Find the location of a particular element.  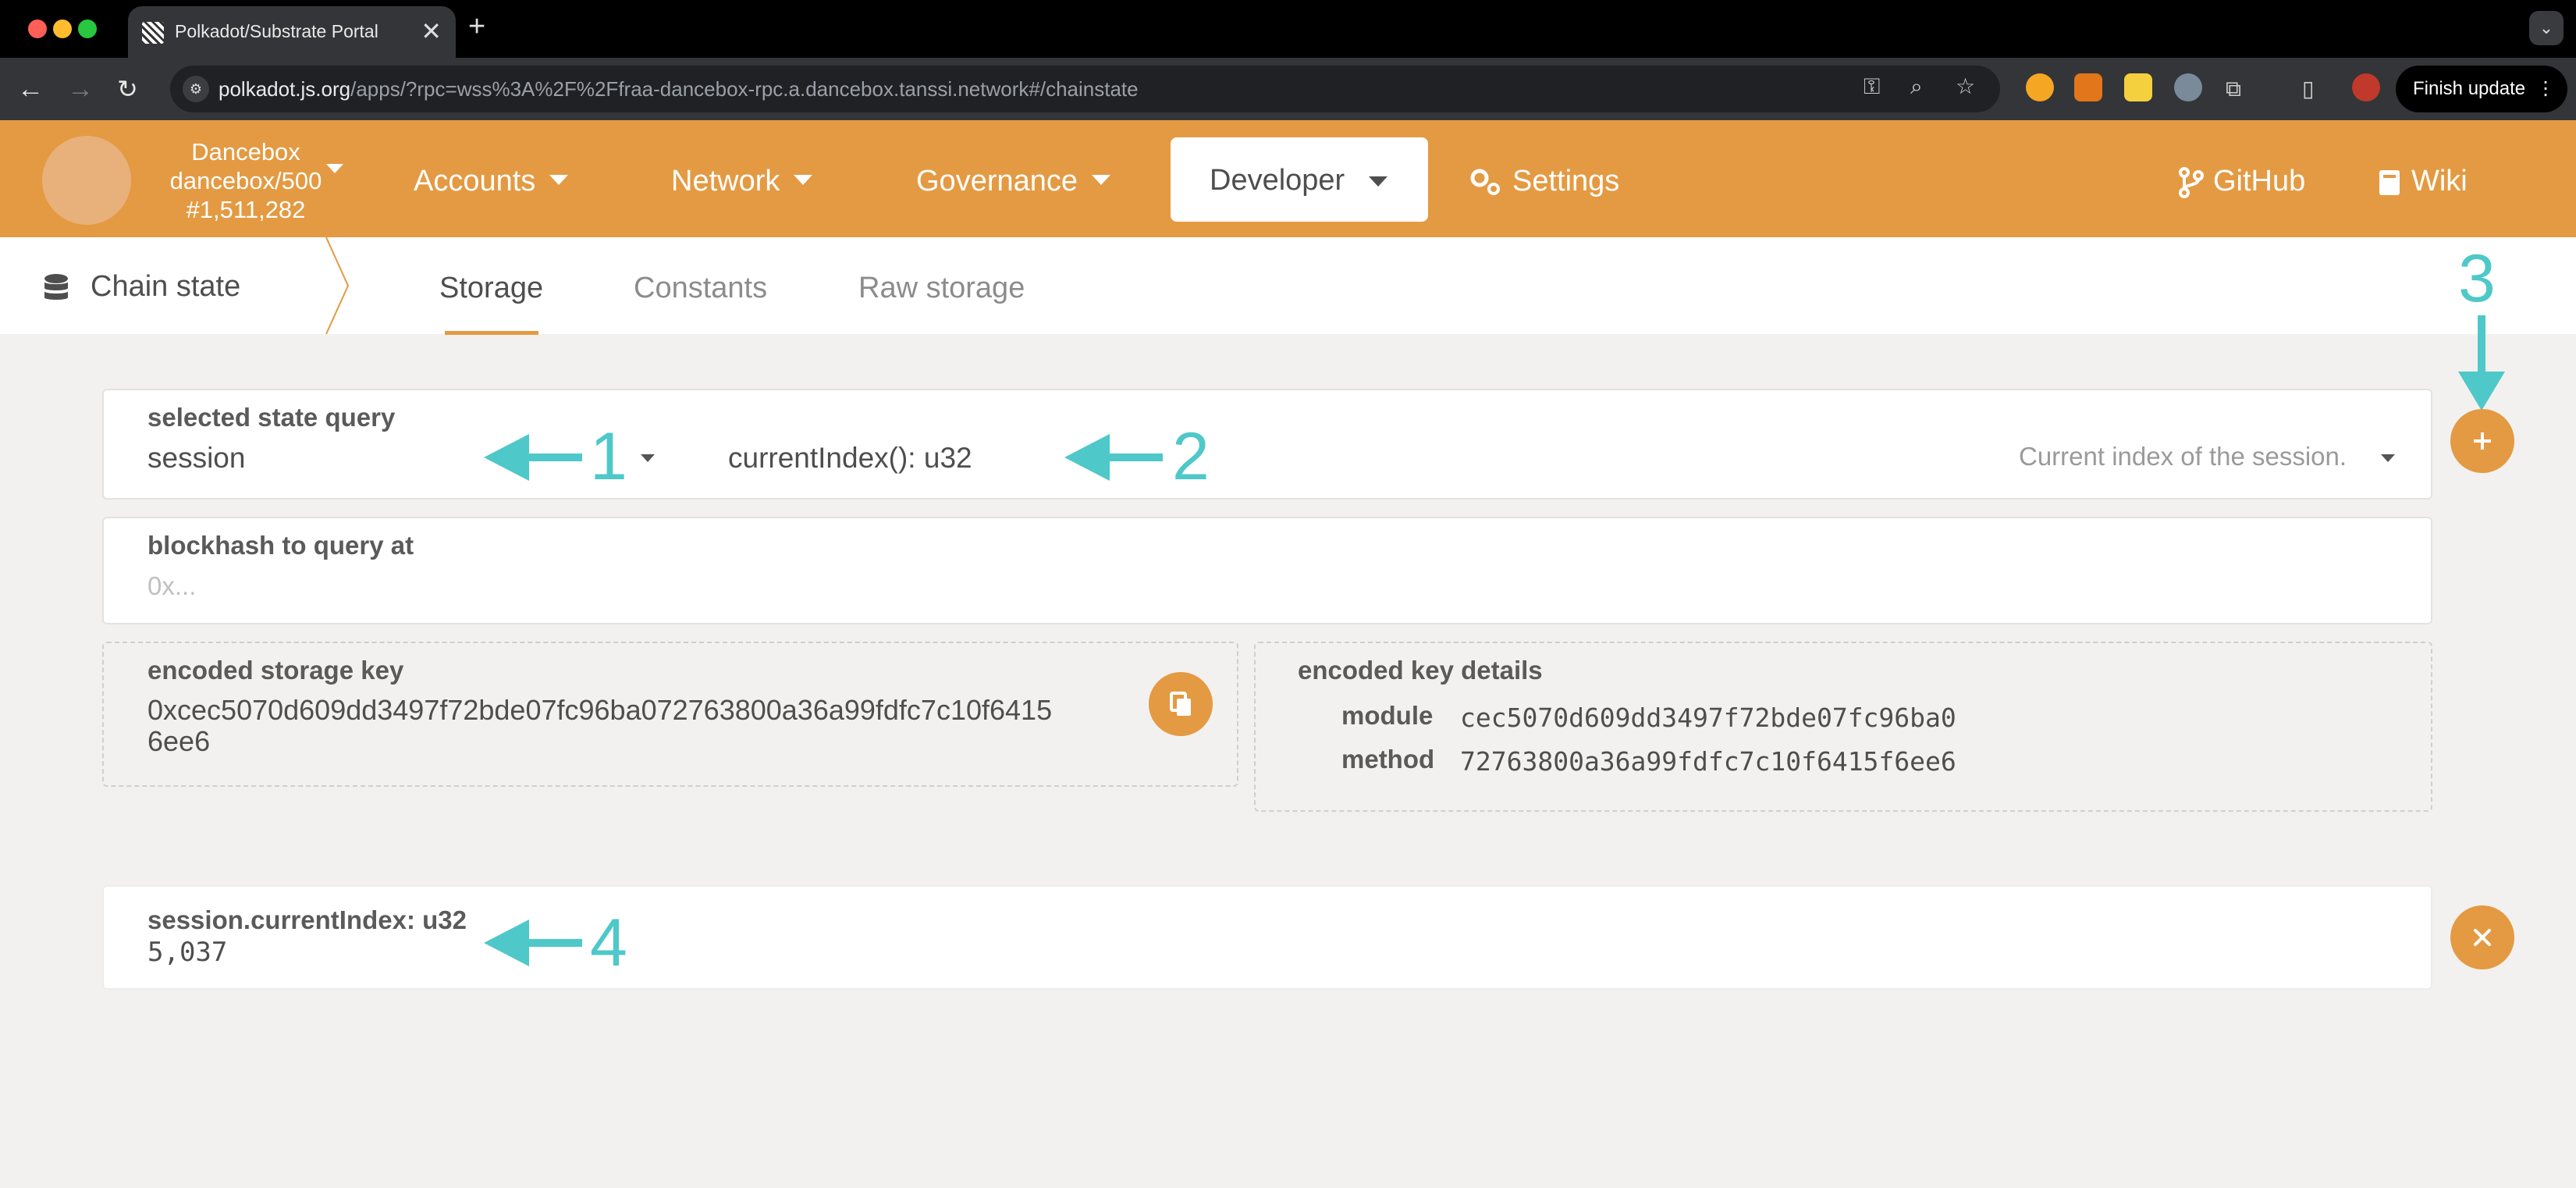

copy-key-button is located at coordinates (1181, 704).